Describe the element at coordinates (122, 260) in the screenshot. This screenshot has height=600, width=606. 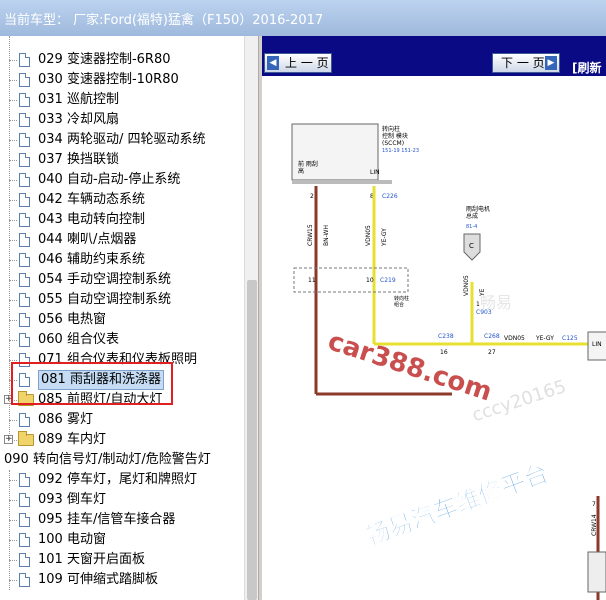
I see `tree-item: 046 辅助约束系统` at that location.